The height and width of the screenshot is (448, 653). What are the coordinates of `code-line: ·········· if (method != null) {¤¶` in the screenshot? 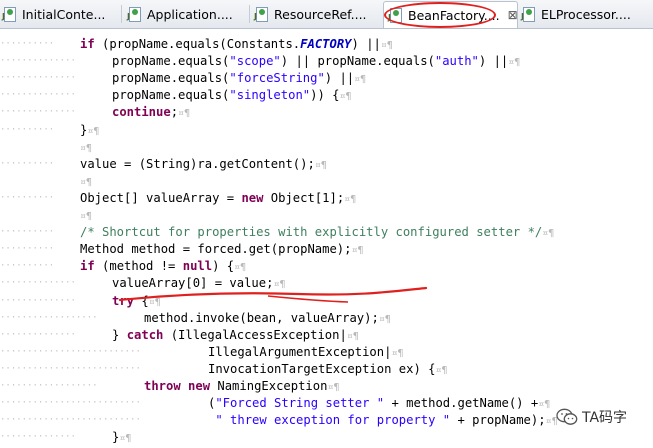 It's located at (123, 266).